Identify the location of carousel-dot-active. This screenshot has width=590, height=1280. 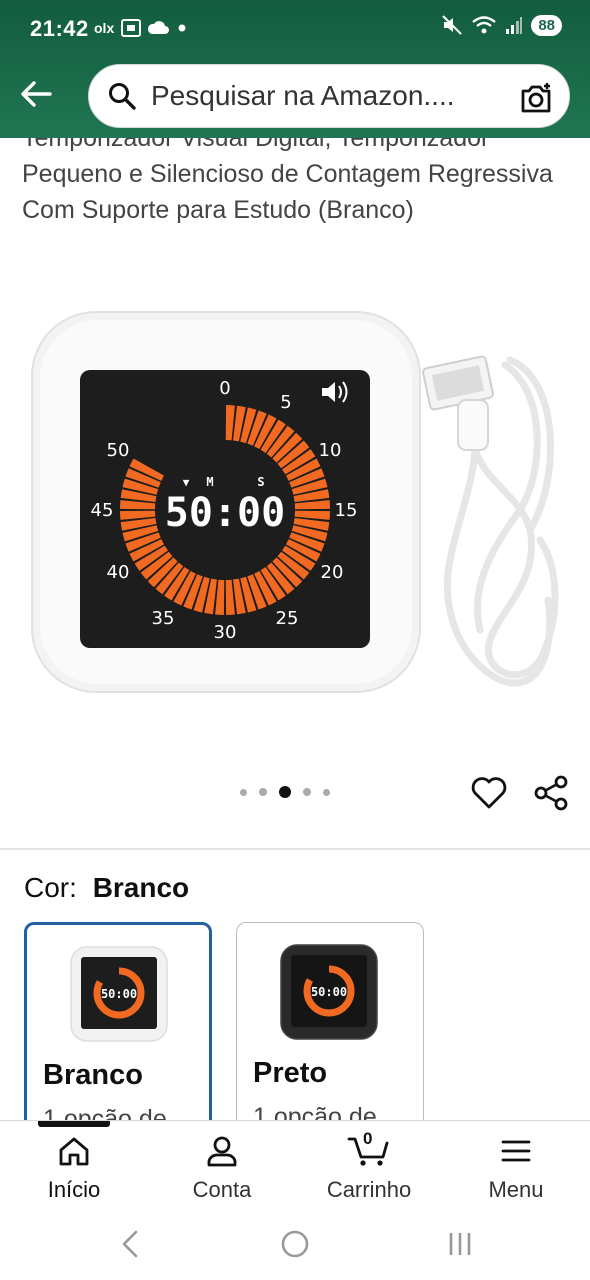
(285, 792).